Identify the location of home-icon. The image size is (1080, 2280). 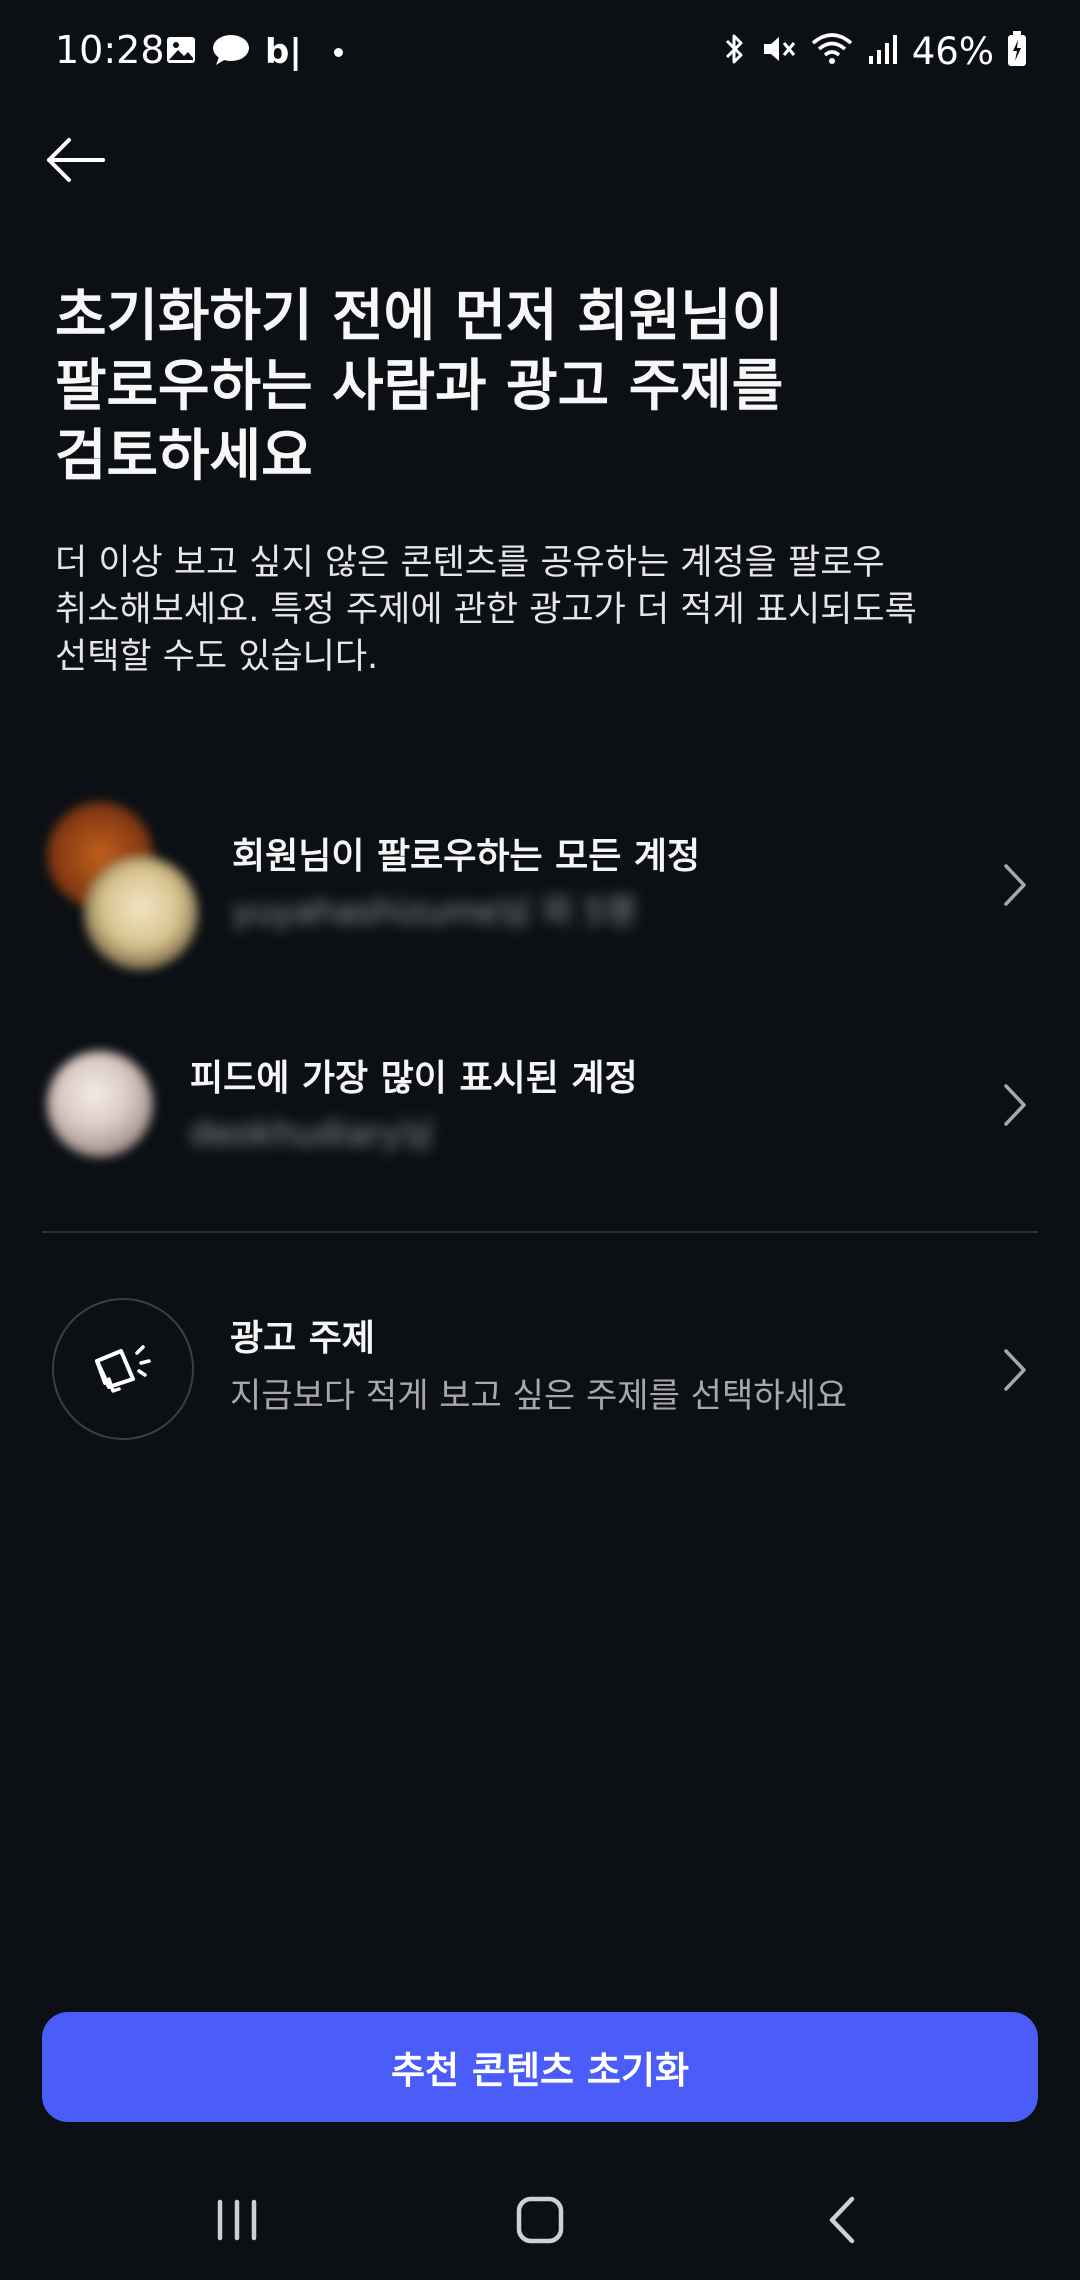
(540, 2220).